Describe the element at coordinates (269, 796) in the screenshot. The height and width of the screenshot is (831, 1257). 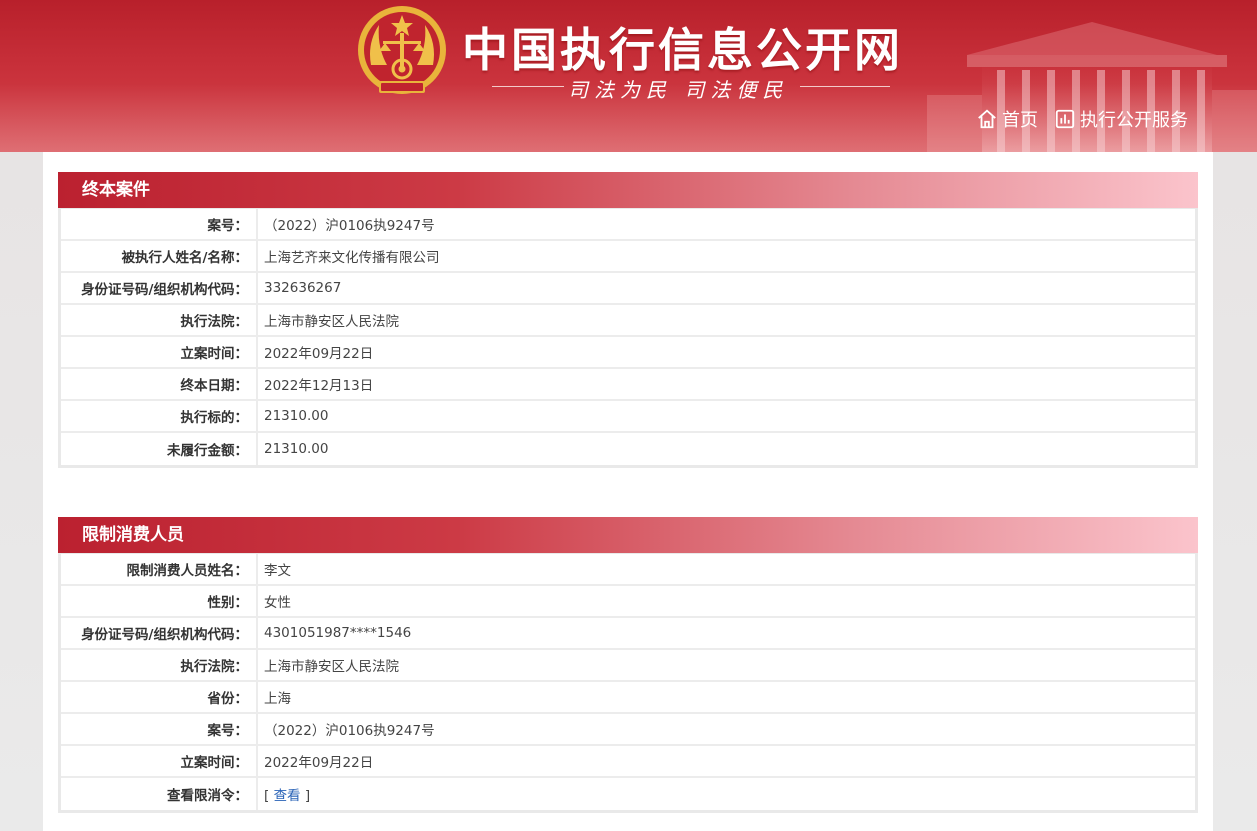
I see `bracket-open: [` at that location.